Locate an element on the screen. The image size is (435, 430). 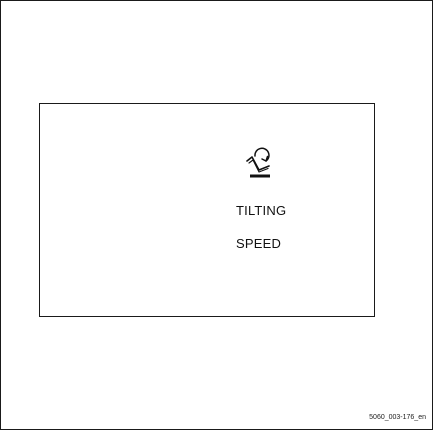
figure-id-label: 5060_003-176_en is located at coordinates (397, 417).